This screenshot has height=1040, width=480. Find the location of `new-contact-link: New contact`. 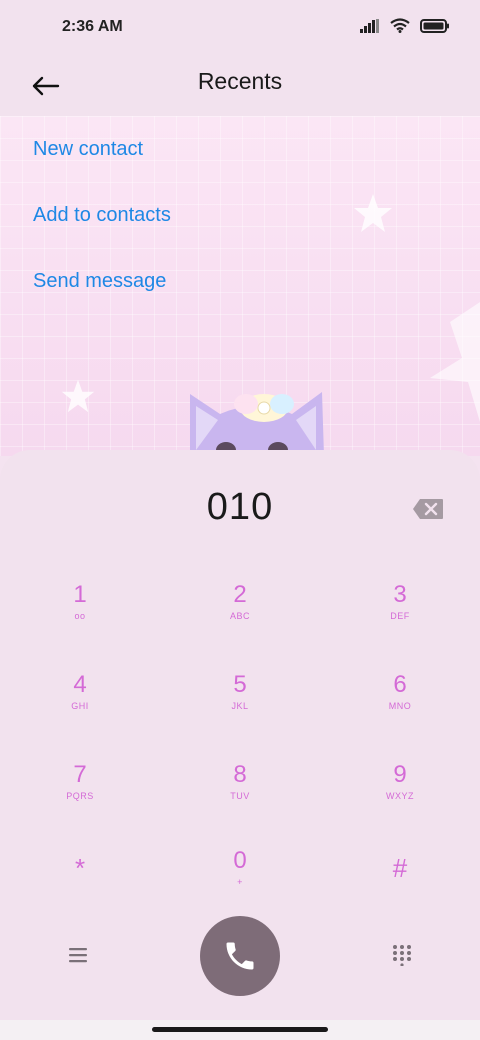

new-contact-link: New contact is located at coordinates (88, 149).